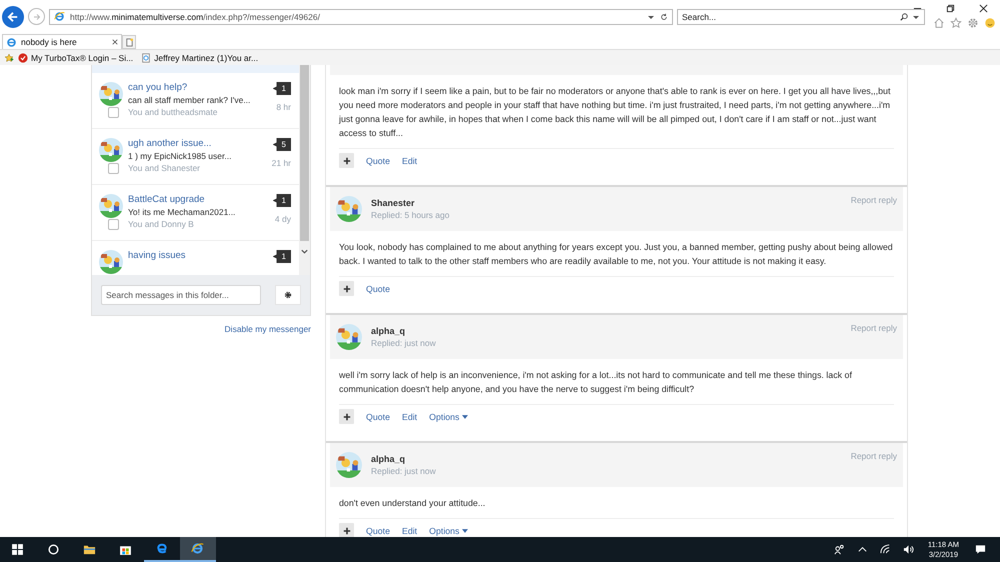  I want to click on new-page-icon, so click(129, 42).